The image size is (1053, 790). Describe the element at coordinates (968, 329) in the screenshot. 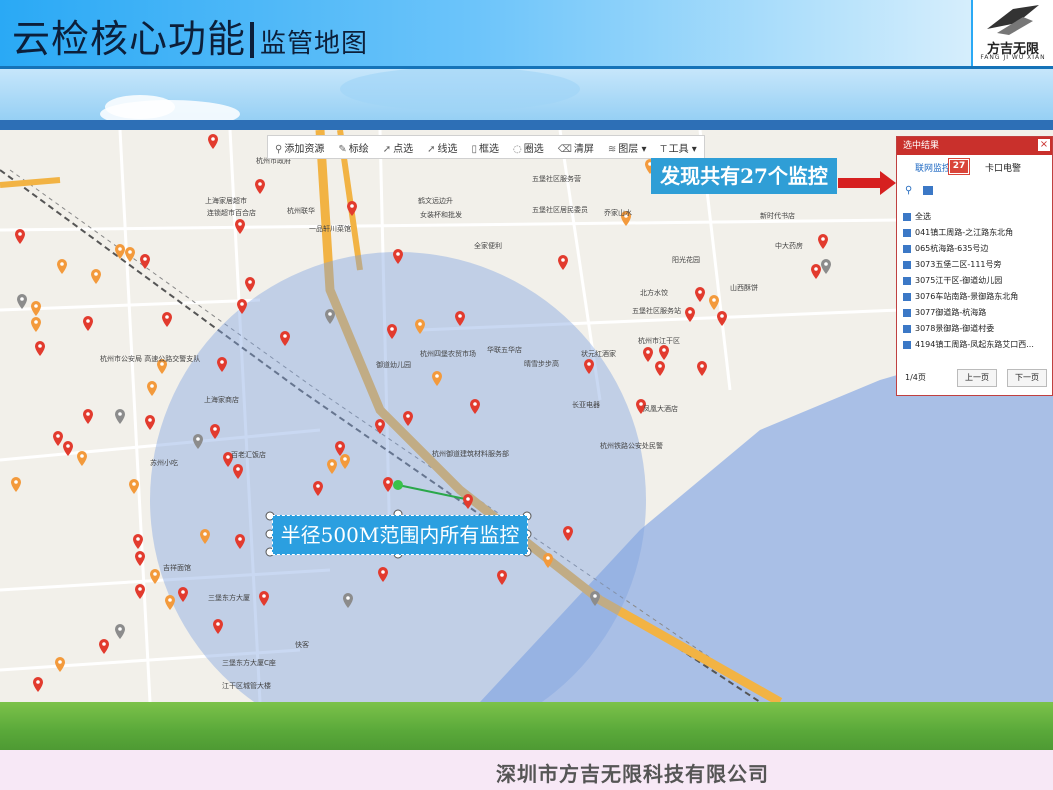

I see `list-item: 3078景御路-御道村委` at that location.